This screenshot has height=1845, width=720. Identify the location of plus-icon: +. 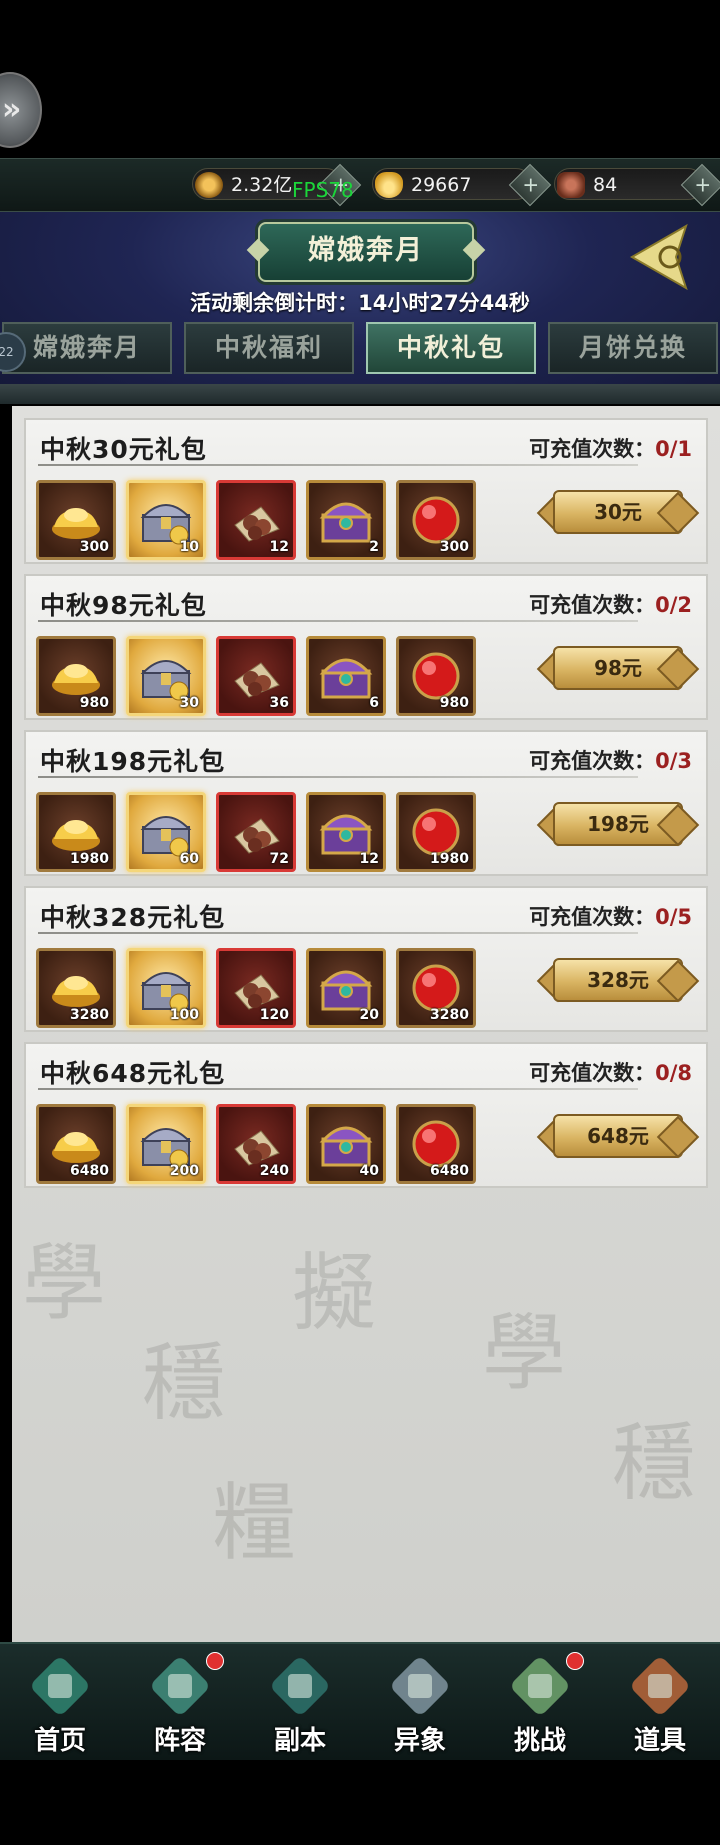
(531, 184).